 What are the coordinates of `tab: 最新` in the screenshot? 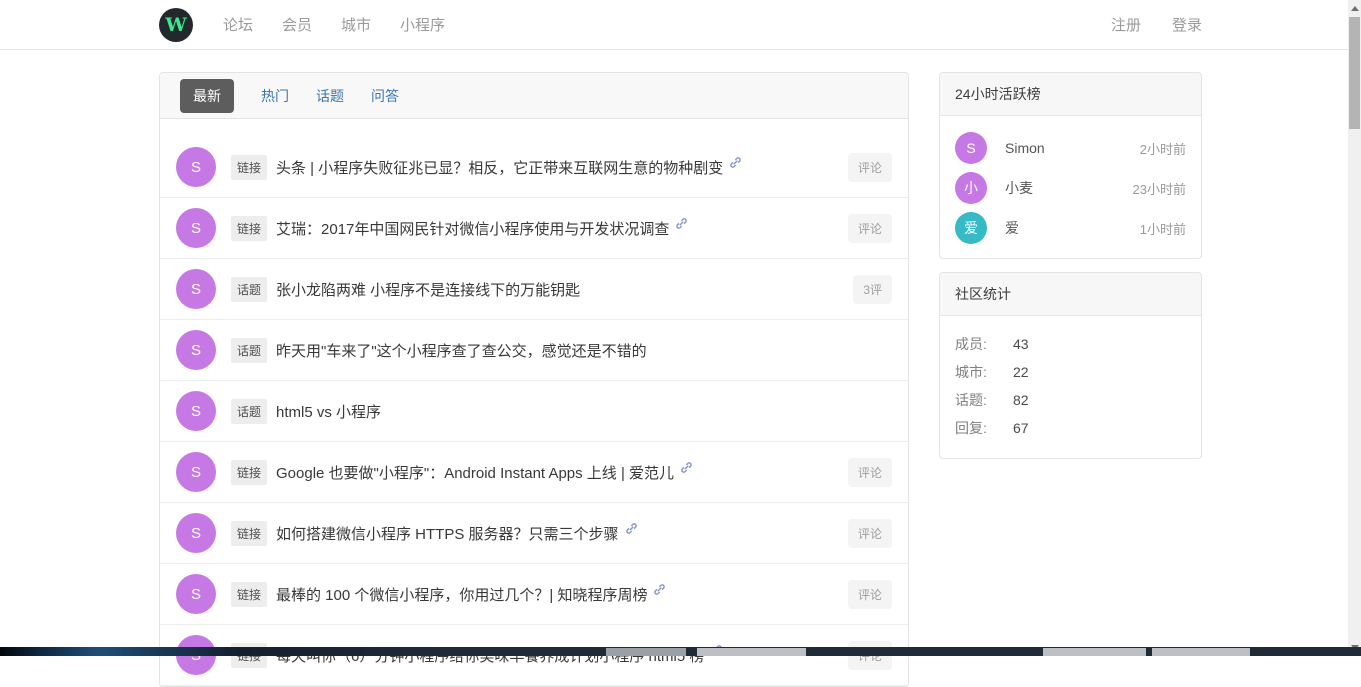 It's located at (207, 96).